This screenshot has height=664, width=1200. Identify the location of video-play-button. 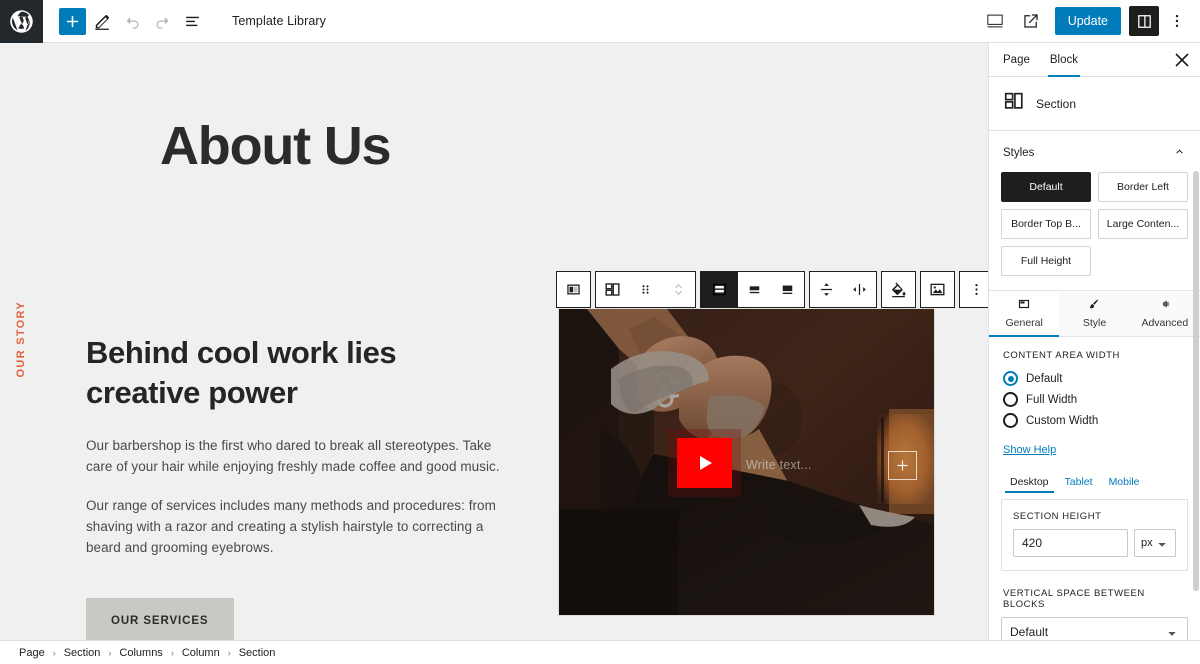
(704, 463).